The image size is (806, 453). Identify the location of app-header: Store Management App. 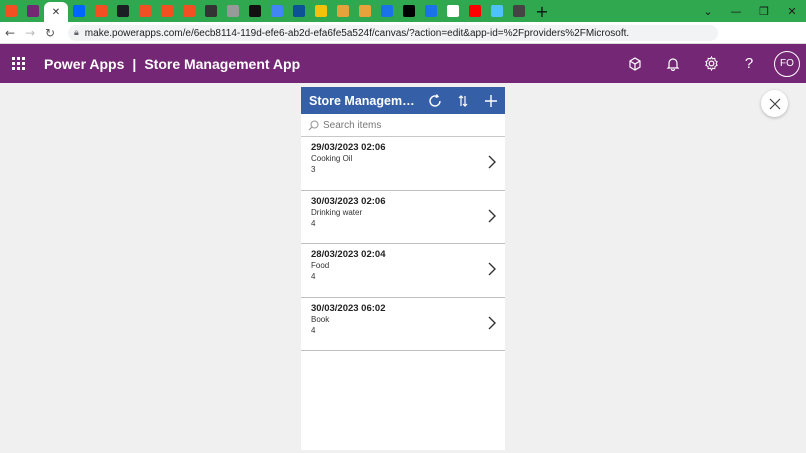
(403, 100).